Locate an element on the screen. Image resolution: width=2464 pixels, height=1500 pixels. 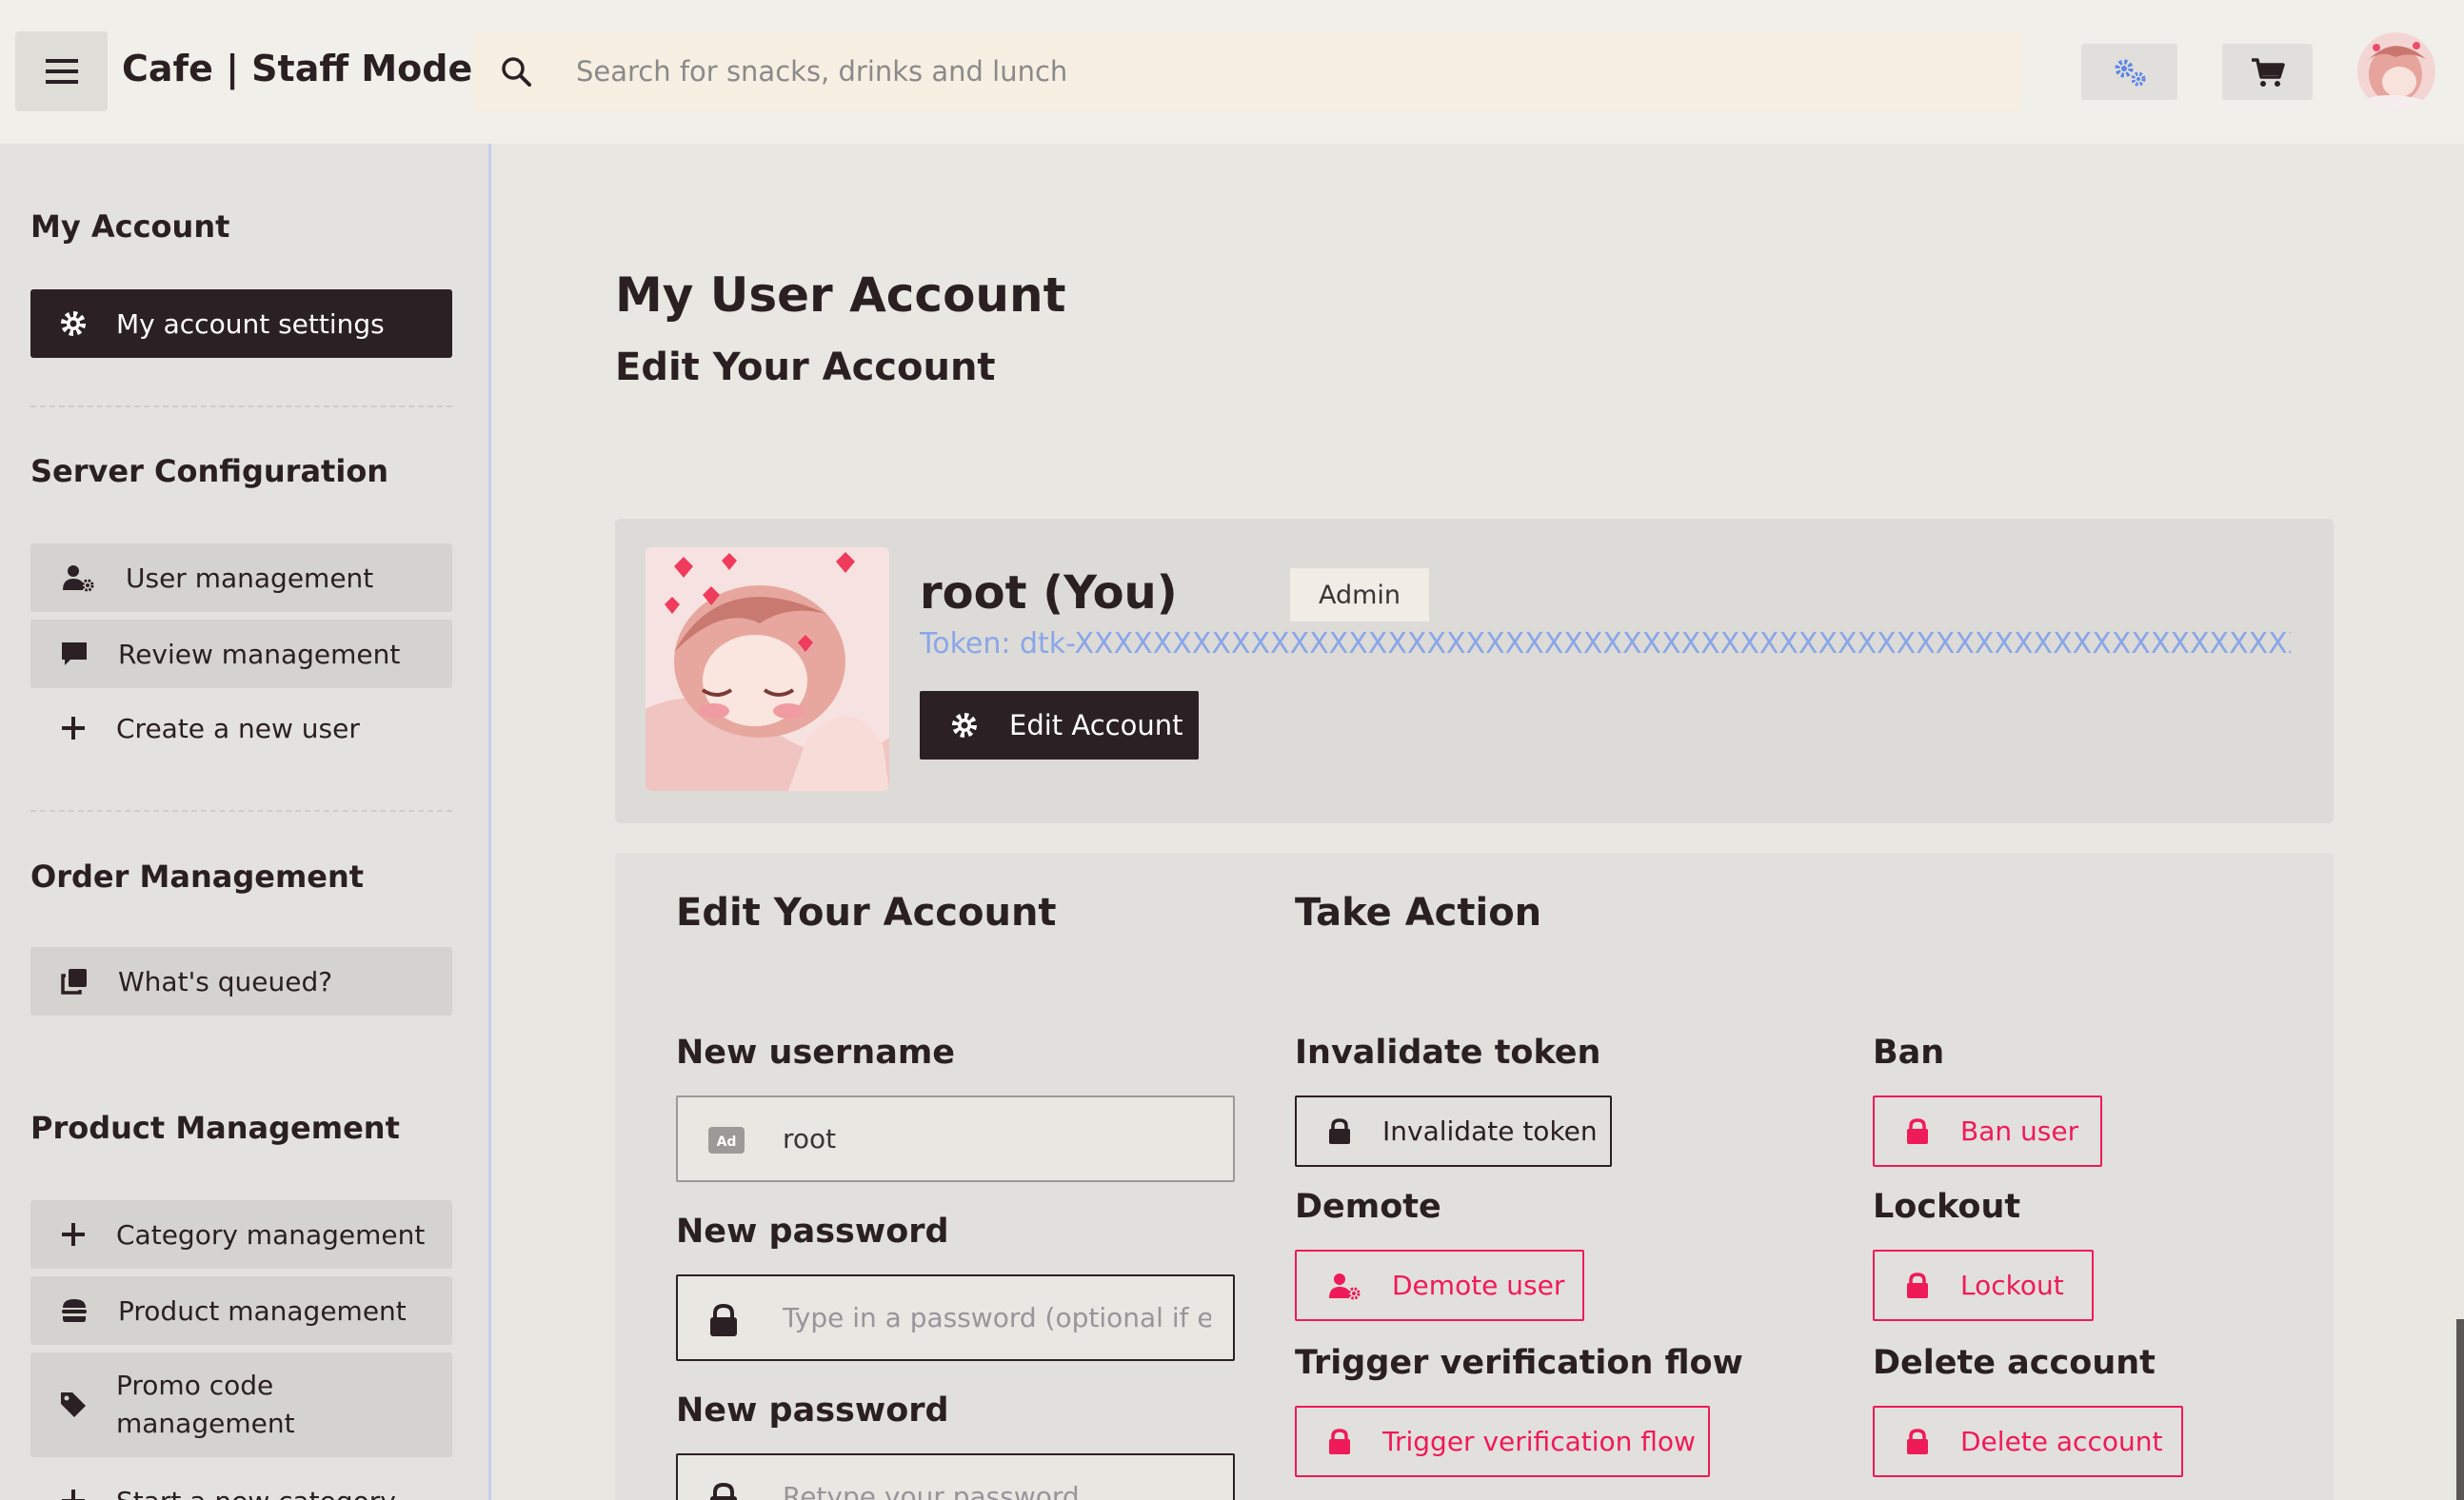
comment-icon is located at coordinates (74, 654).